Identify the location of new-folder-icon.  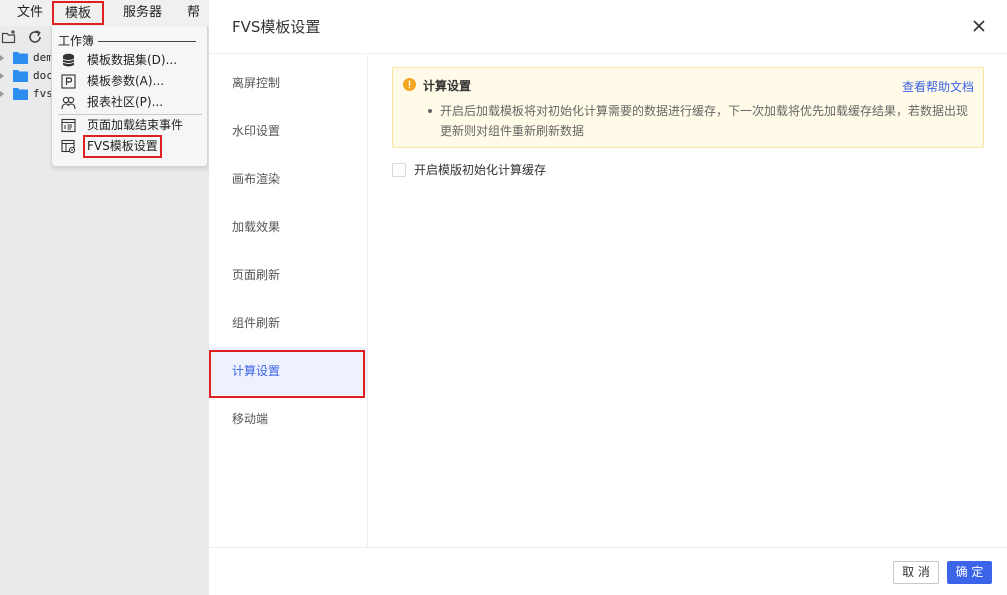
(9, 37).